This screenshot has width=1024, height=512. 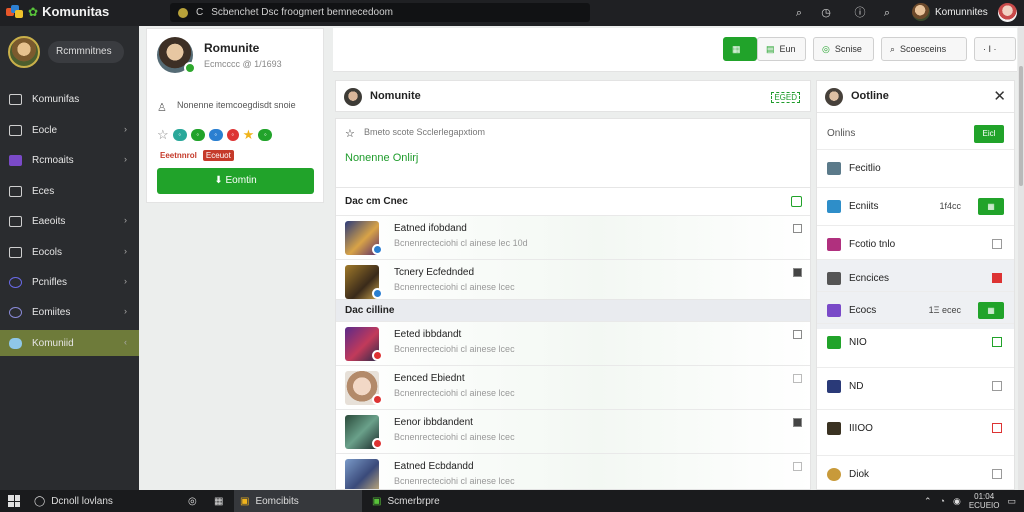 I want to click on more-button: · I ·, so click(x=995, y=49).